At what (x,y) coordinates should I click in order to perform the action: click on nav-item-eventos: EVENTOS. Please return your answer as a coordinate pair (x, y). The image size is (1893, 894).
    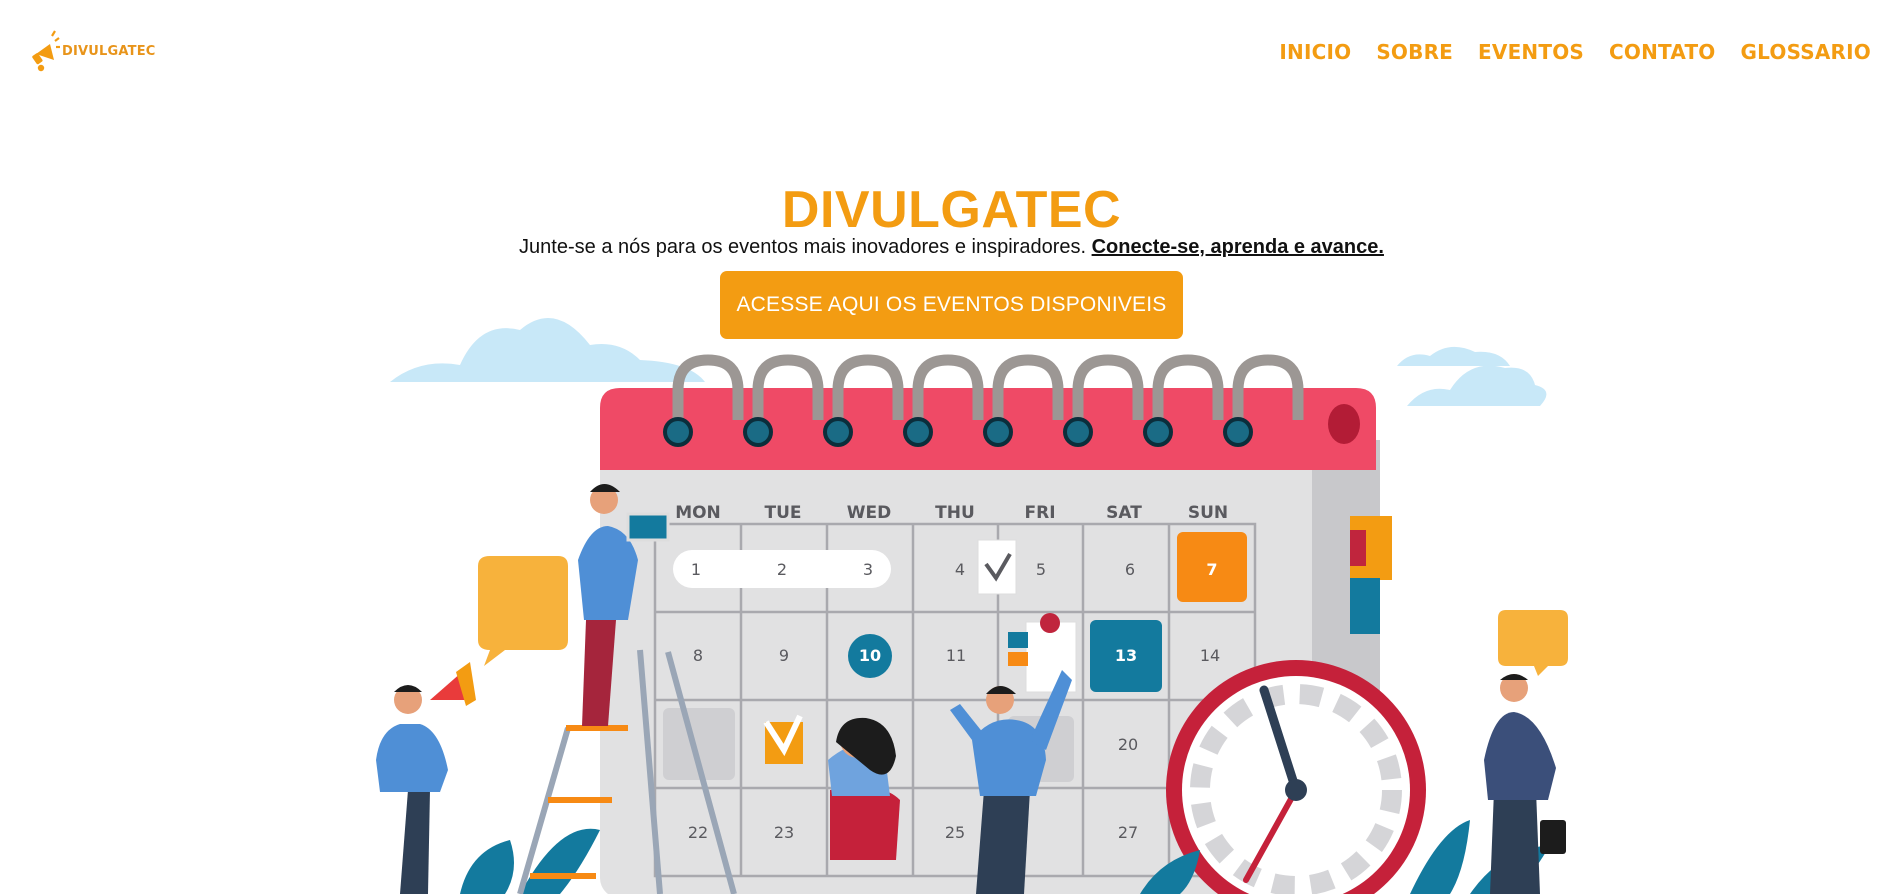
    Looking at the image, I should click on (1531, 52).